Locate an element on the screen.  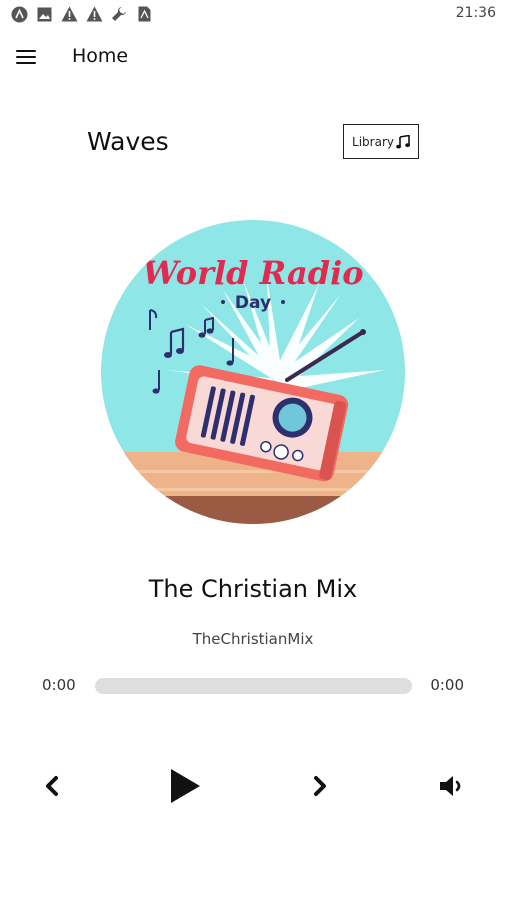
status-bar: 21:36 is located at coordinates (253, 14).